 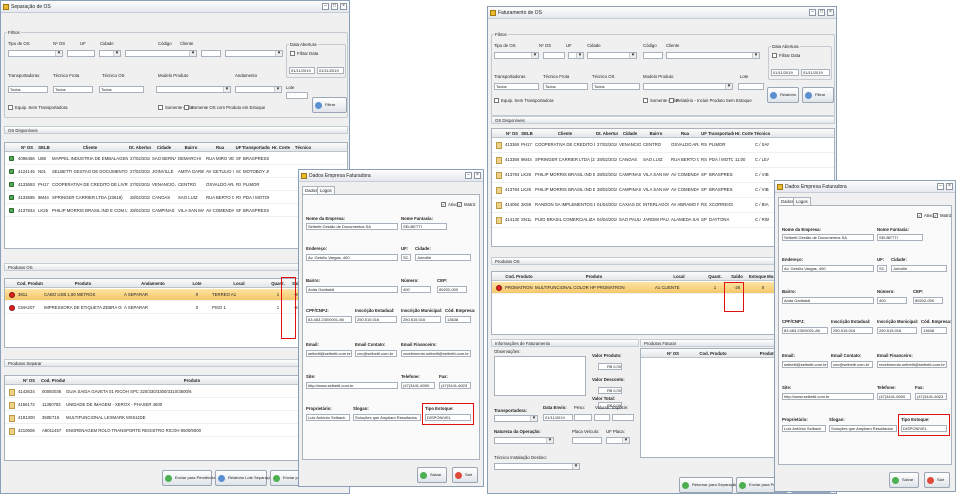 I want to click on retornar-separacao-button: Retornar para Separação, so click(x=708, y=485).